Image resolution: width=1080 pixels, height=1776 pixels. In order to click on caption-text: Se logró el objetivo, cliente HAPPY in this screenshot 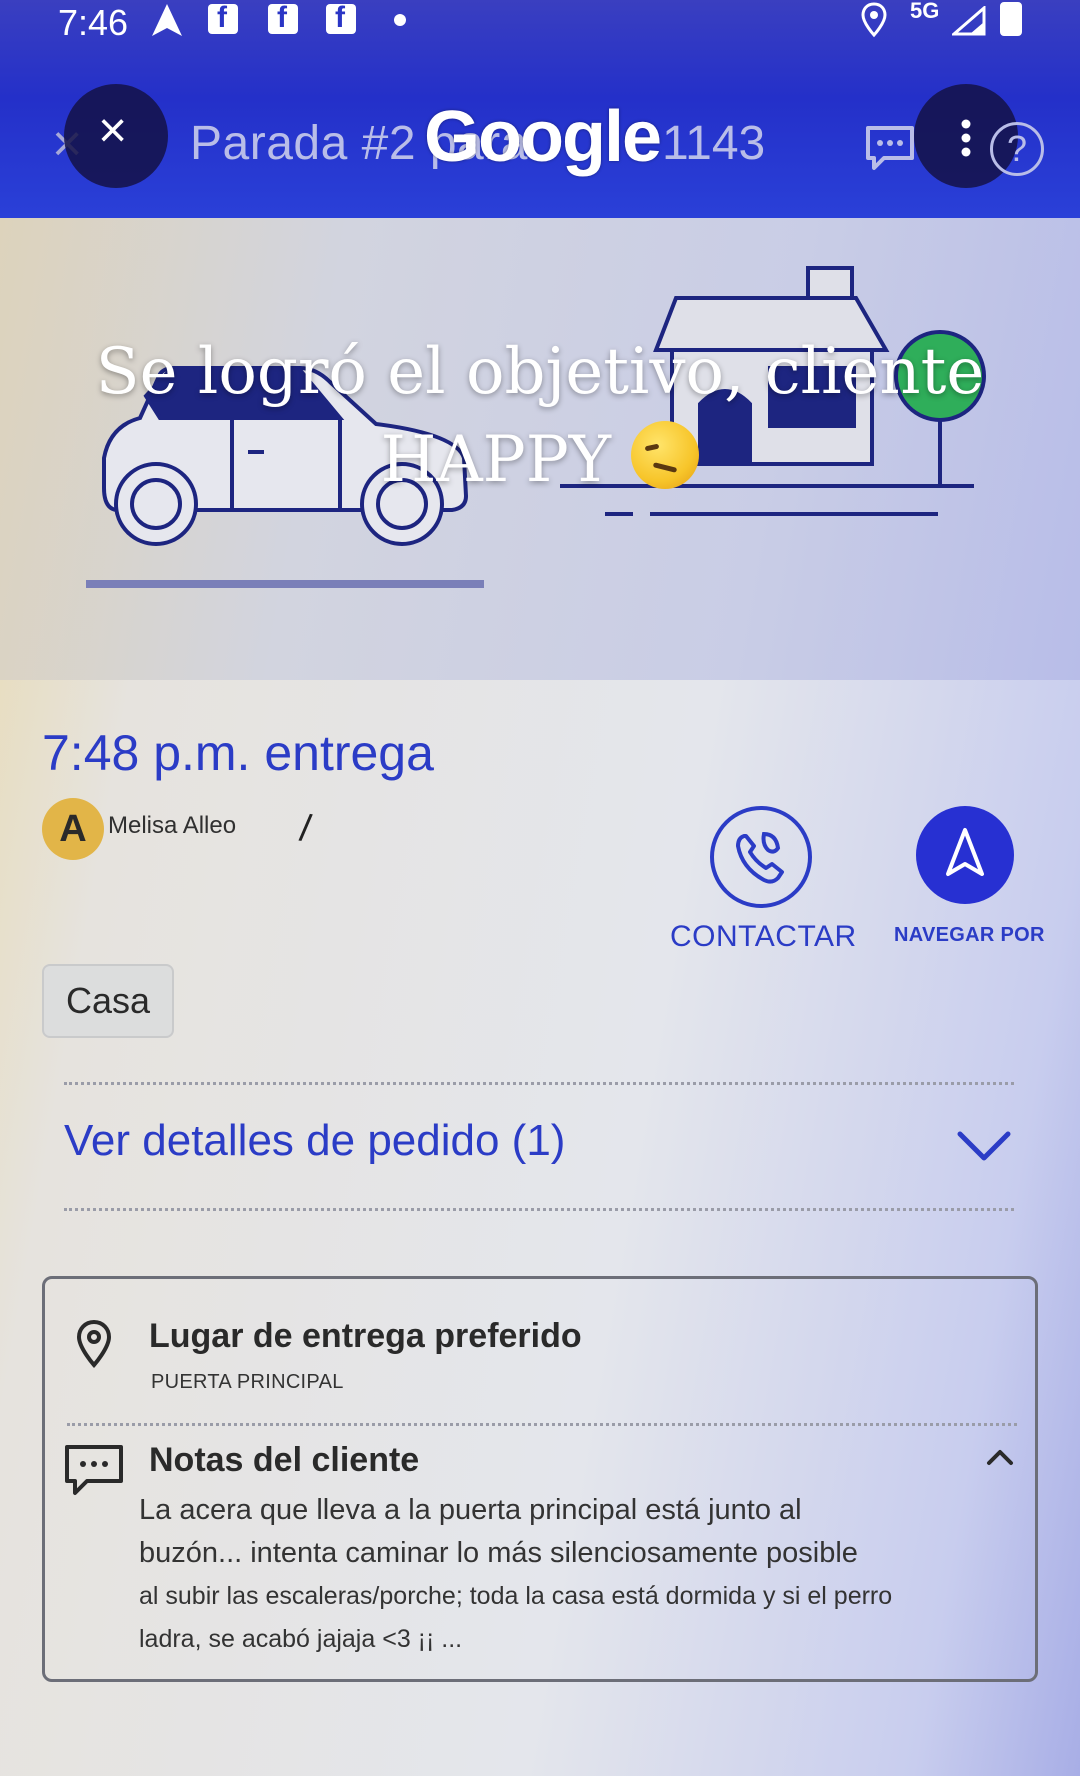, I will do `click(540, 416)`.